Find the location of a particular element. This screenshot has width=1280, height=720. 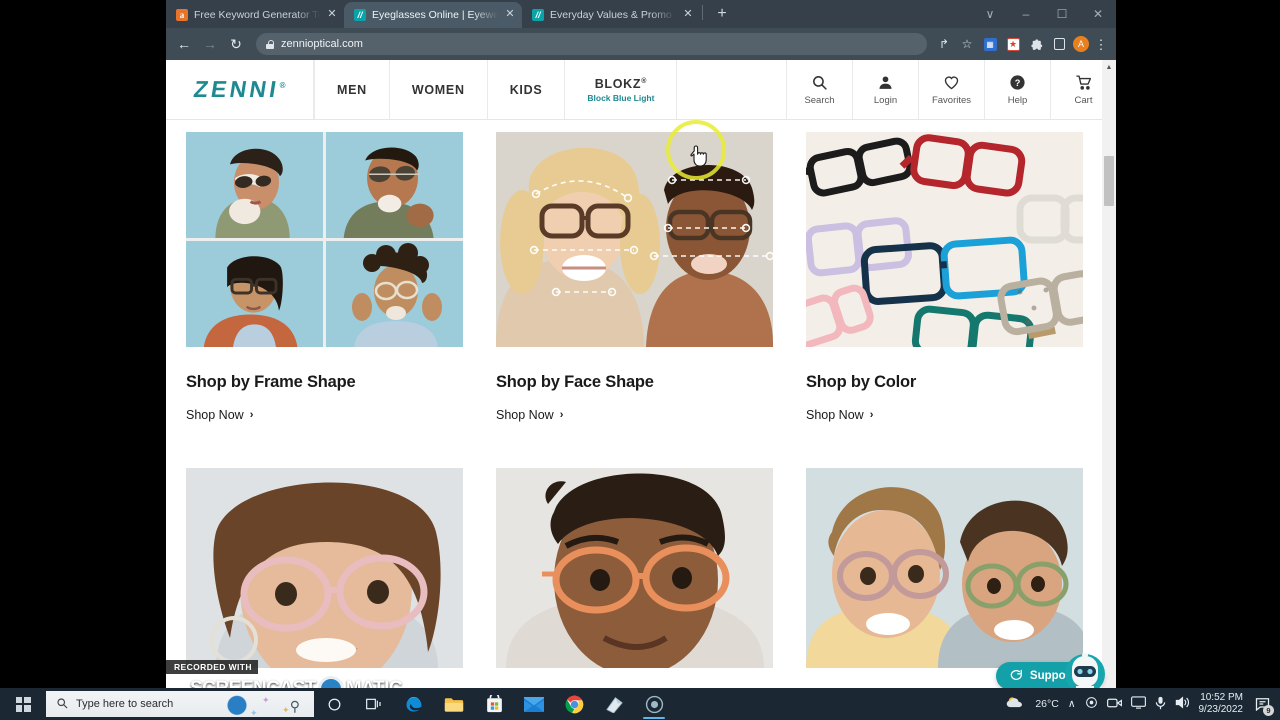

partly-cloudy-icon is located at coordinates (1016, 704).